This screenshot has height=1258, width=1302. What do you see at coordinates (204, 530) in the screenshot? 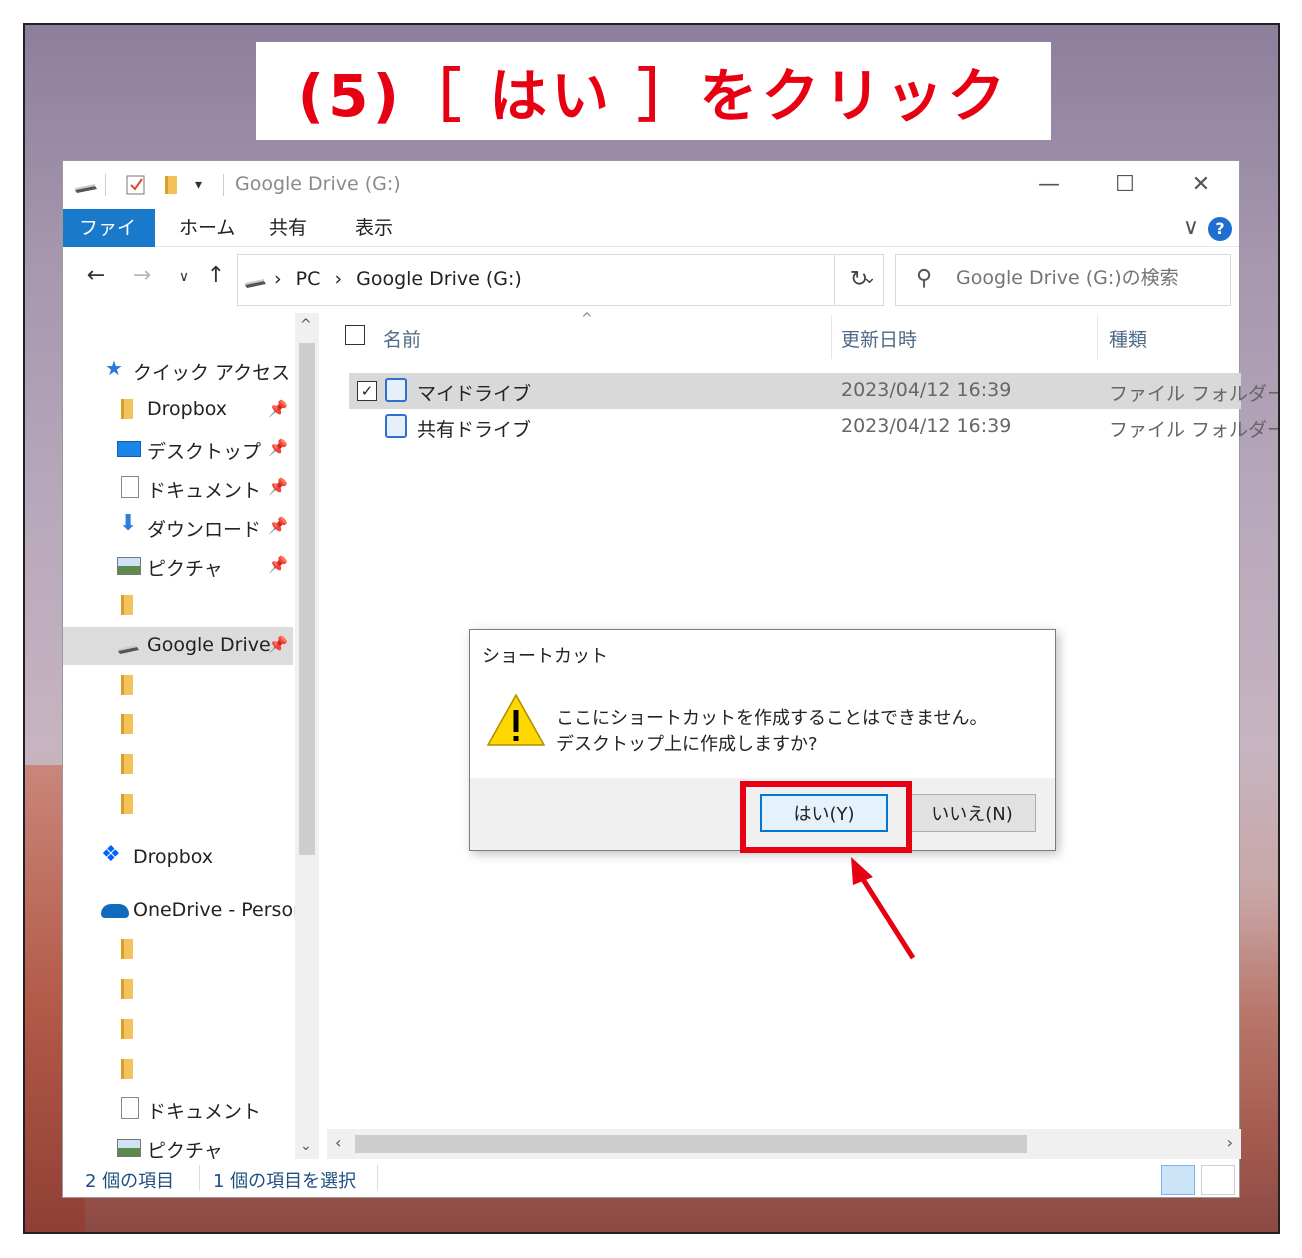
I see `sidebar-item-label: ダウンロード` at bounding box center [204, 530].